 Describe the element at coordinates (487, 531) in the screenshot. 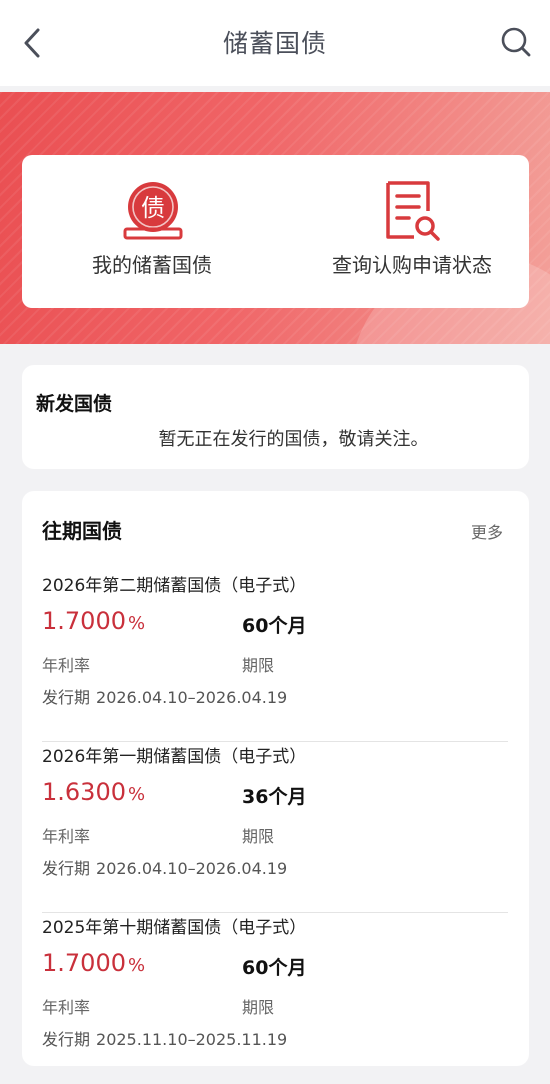

I see `more-link: 更多` at that location.